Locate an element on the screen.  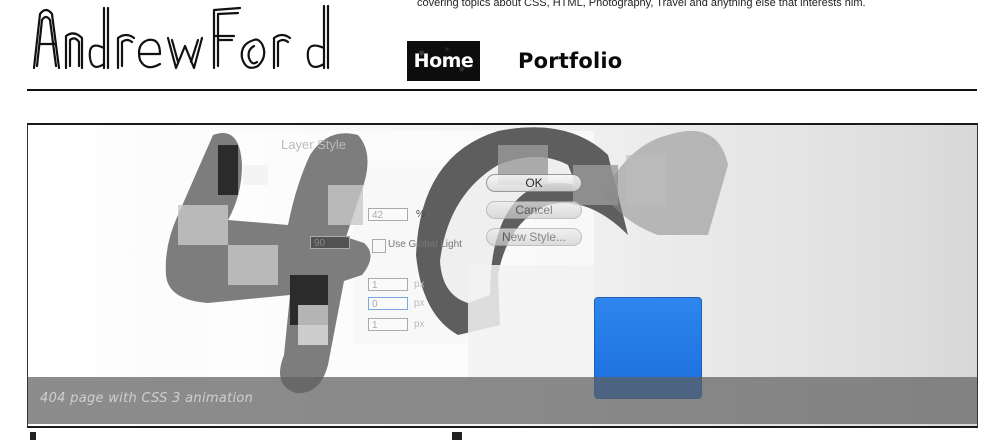
dialog-cancel-button: Cancel is located at coordinates (534, 210).